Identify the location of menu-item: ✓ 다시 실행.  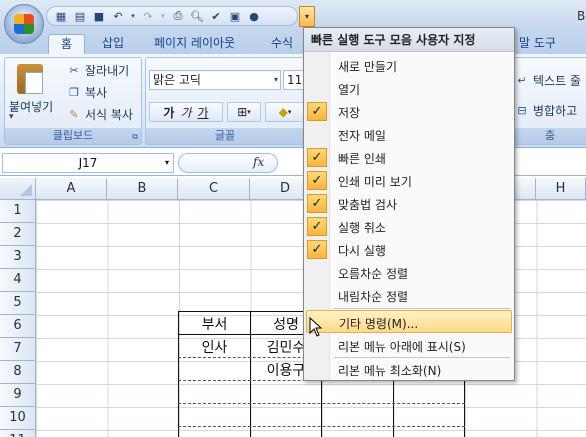
(409, 249).